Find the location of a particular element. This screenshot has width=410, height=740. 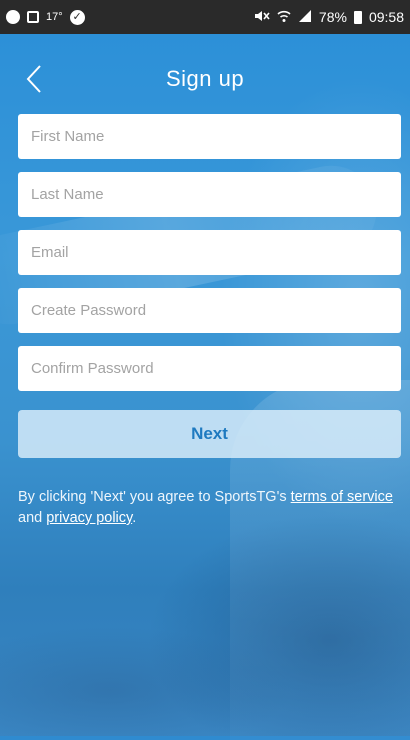

battery-percent: 78% is located at coordinates (332, 17).